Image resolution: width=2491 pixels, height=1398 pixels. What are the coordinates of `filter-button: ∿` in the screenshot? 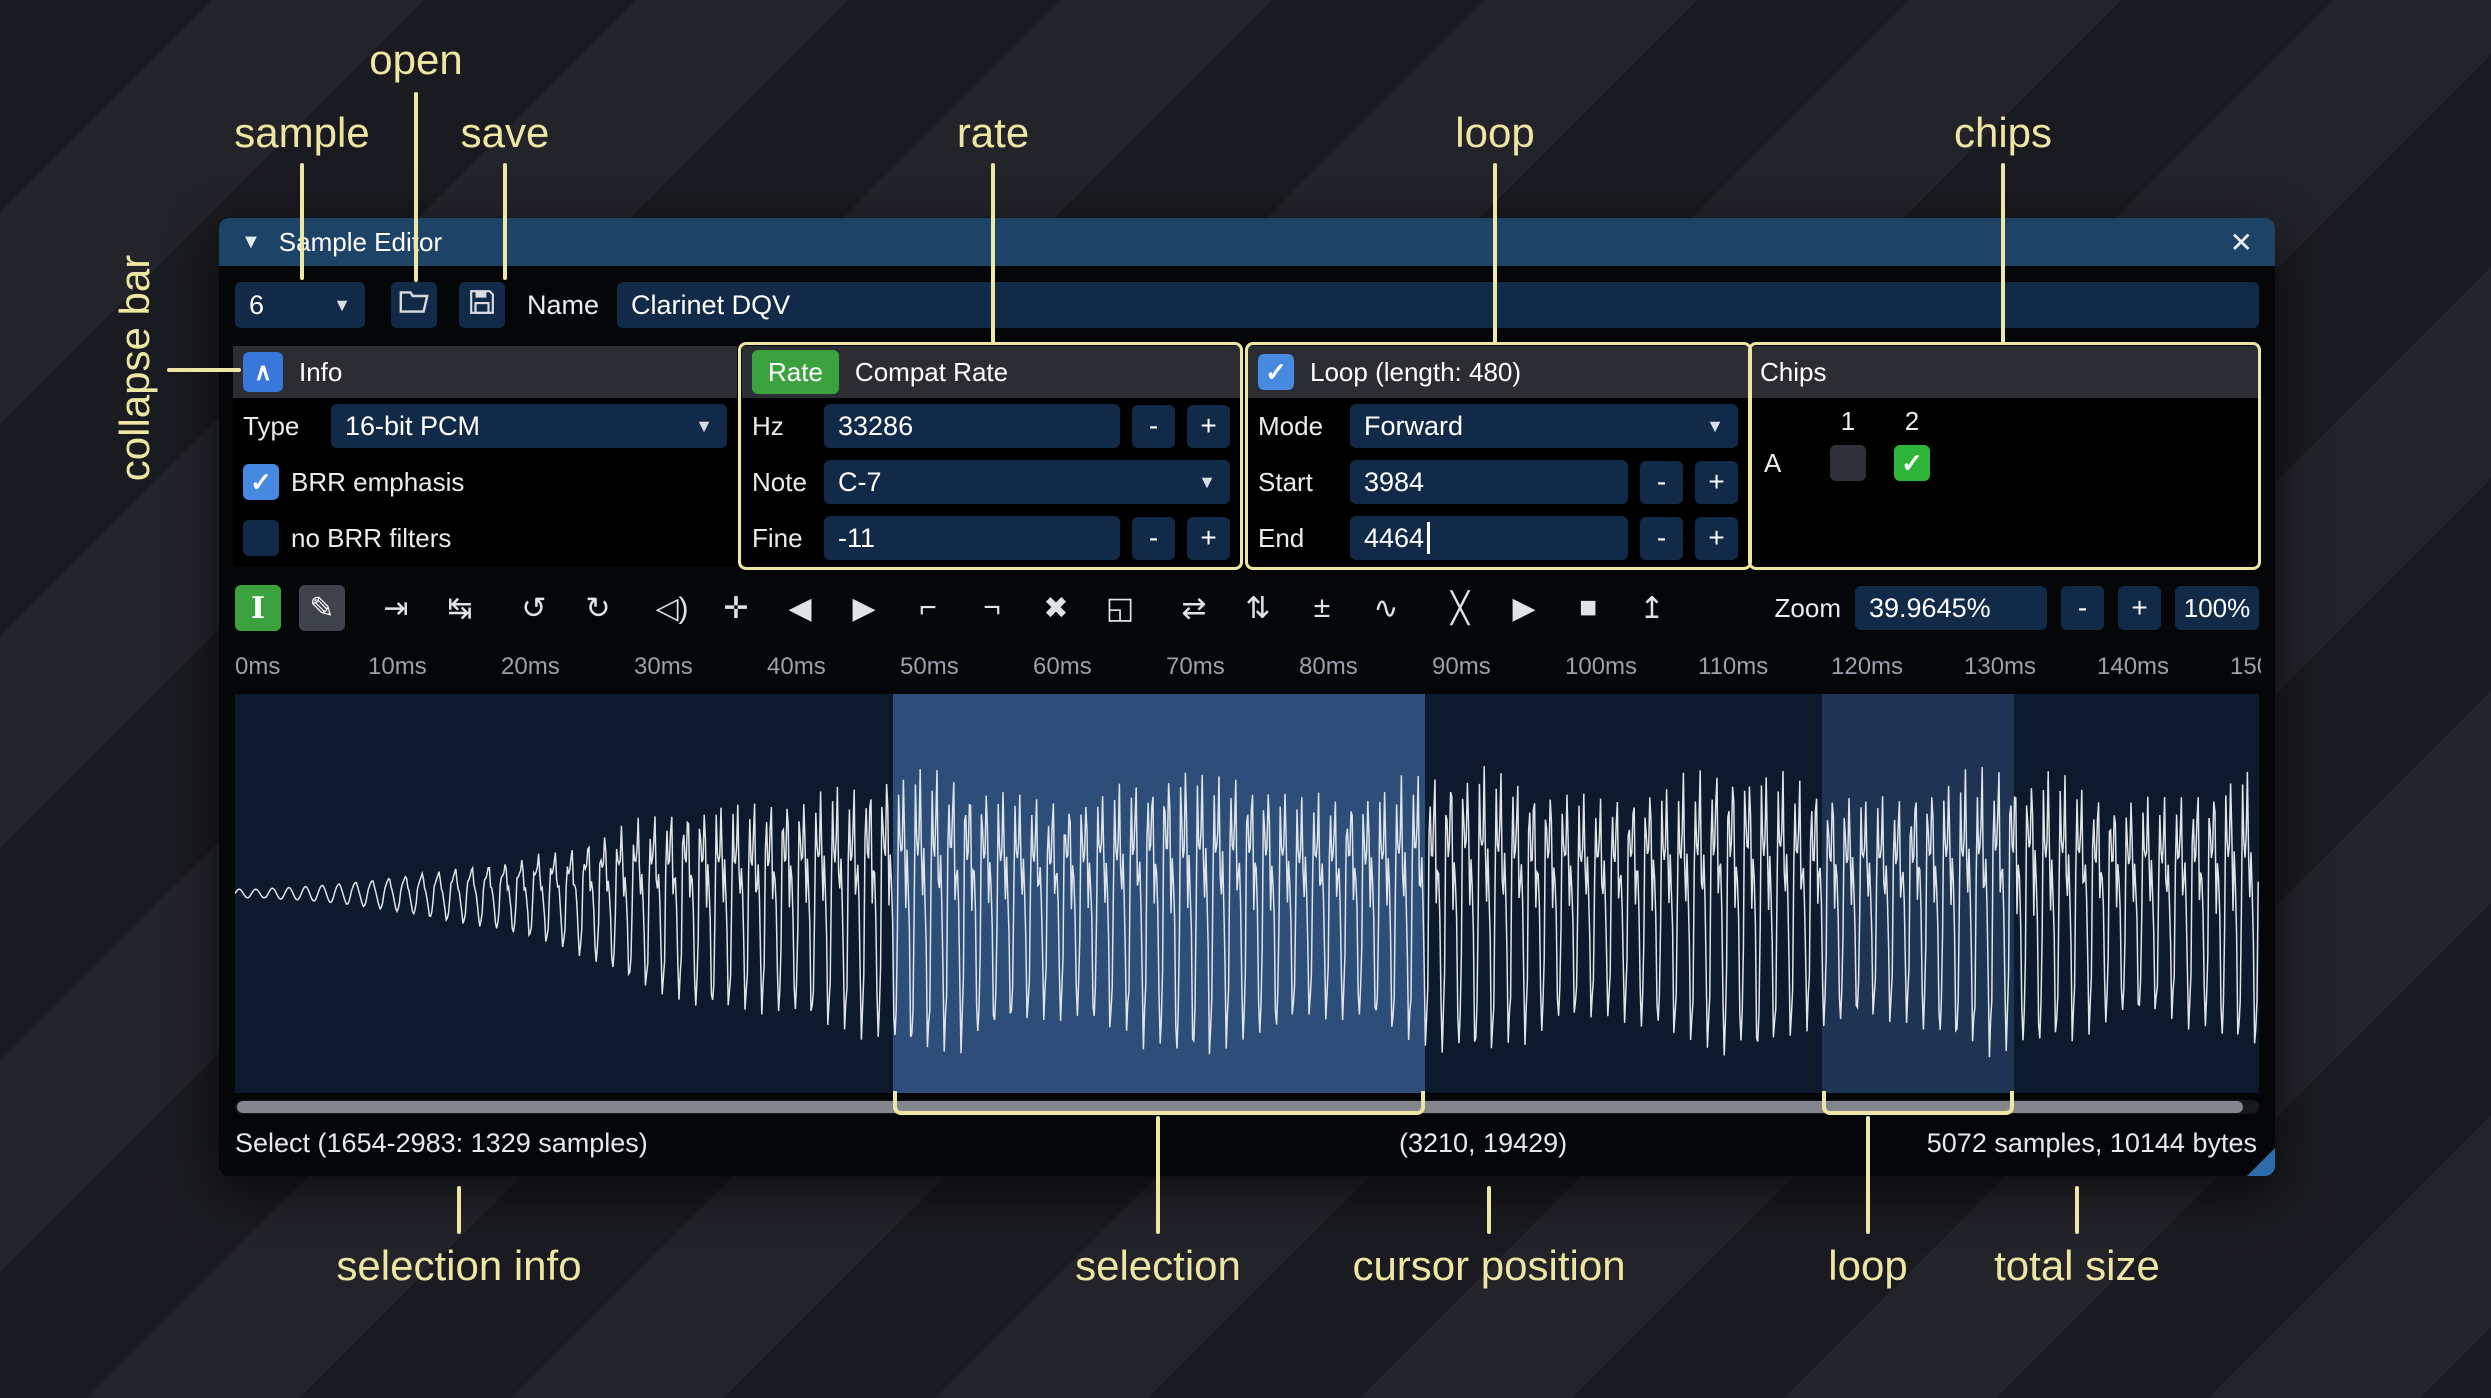 It's located at (1386, 608).